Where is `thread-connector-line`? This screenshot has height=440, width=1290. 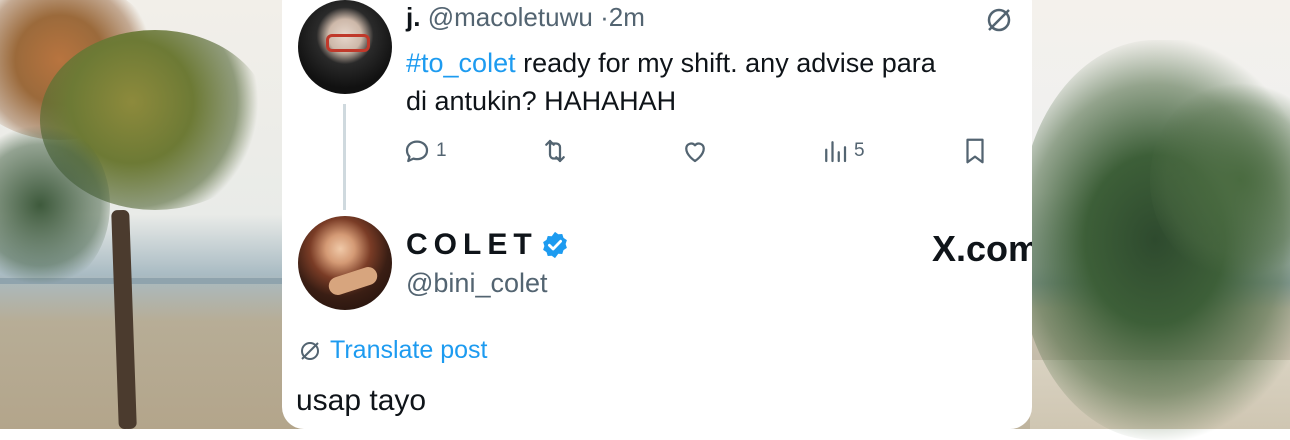 thread-connector-line is located at coordinates (344, 157).